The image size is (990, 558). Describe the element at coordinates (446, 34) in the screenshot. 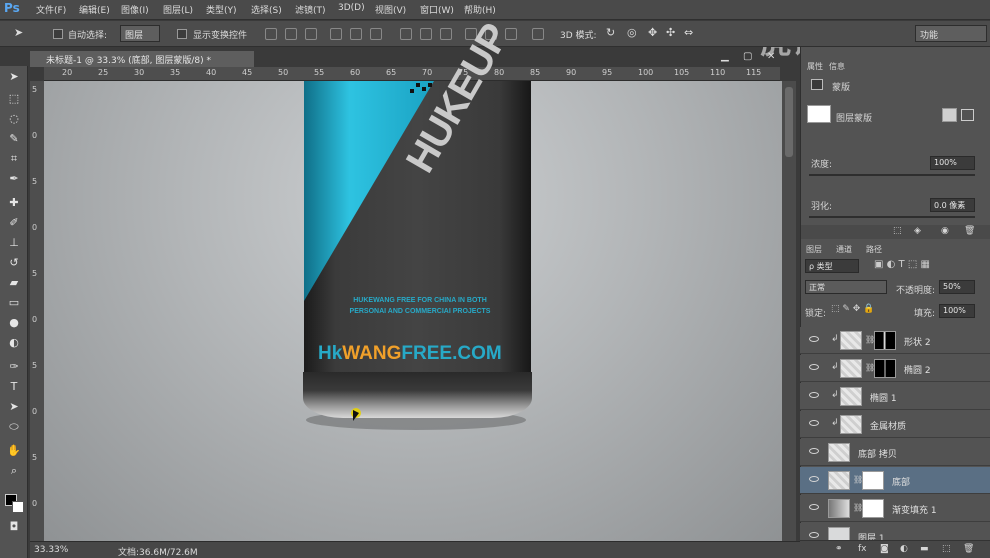

I see `distribute-bottom-icon` at that location.